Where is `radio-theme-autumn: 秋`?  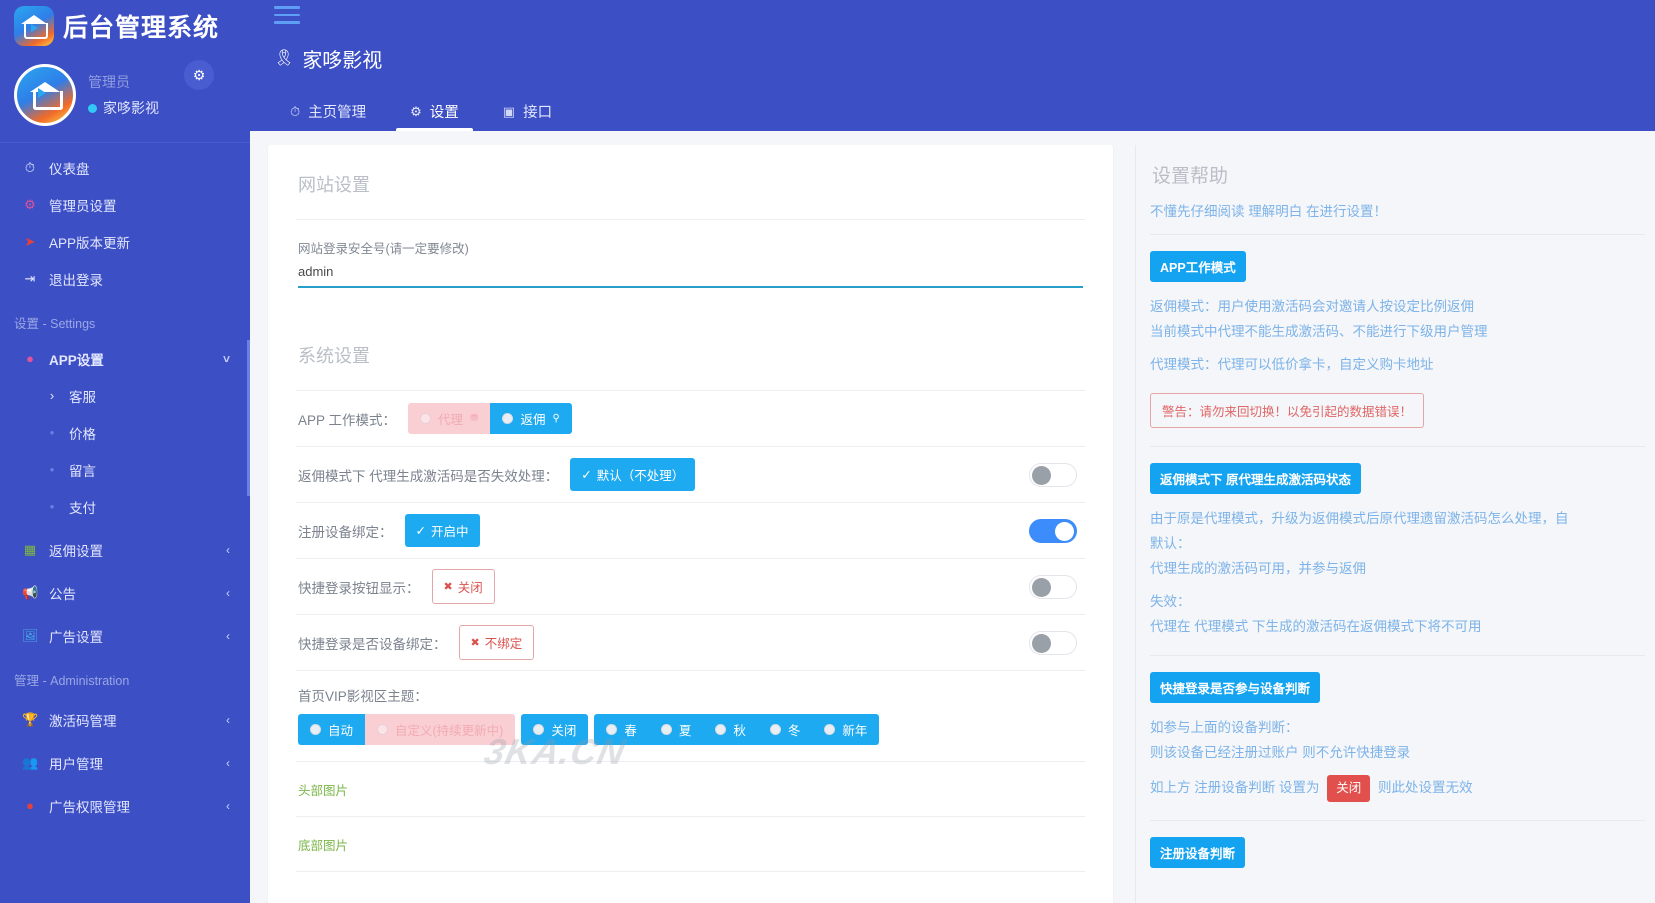
radio-theme-autumn: 秋 is located at coordinates (730, 729).